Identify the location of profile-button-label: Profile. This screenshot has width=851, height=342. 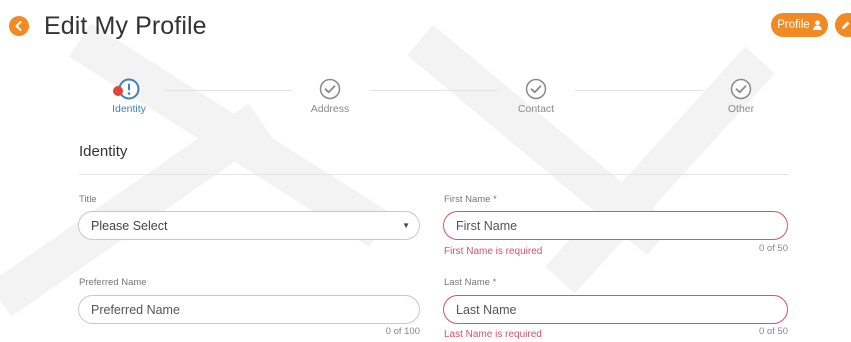
(793, 25).